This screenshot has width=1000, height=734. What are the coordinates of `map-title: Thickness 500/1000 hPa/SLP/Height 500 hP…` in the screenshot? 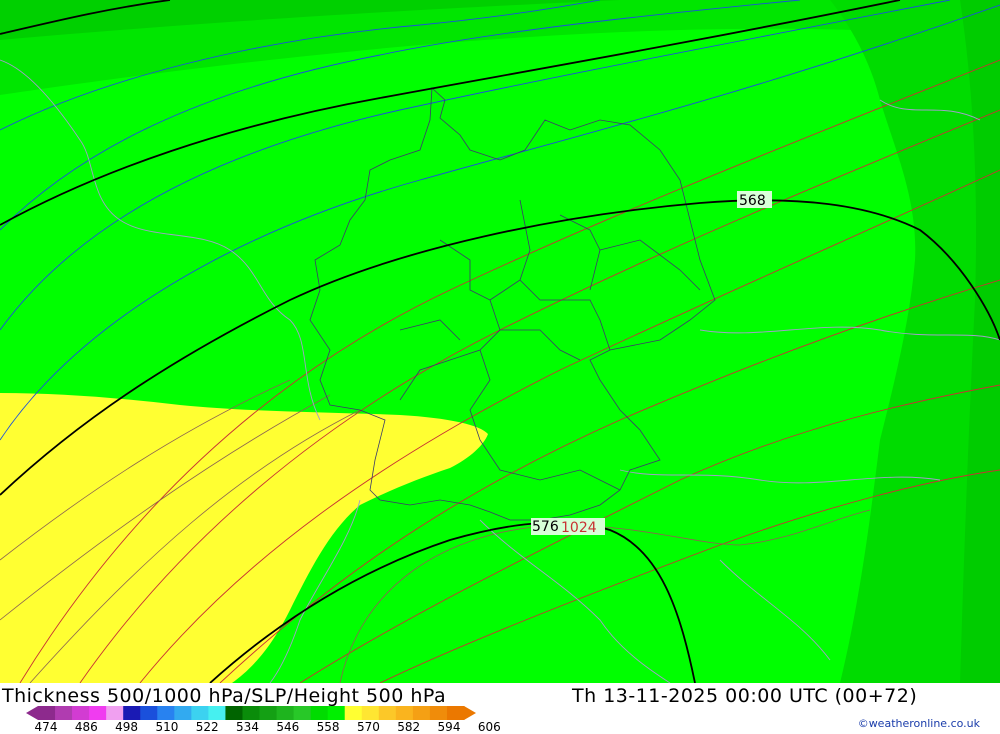 It's located at (224, 696).